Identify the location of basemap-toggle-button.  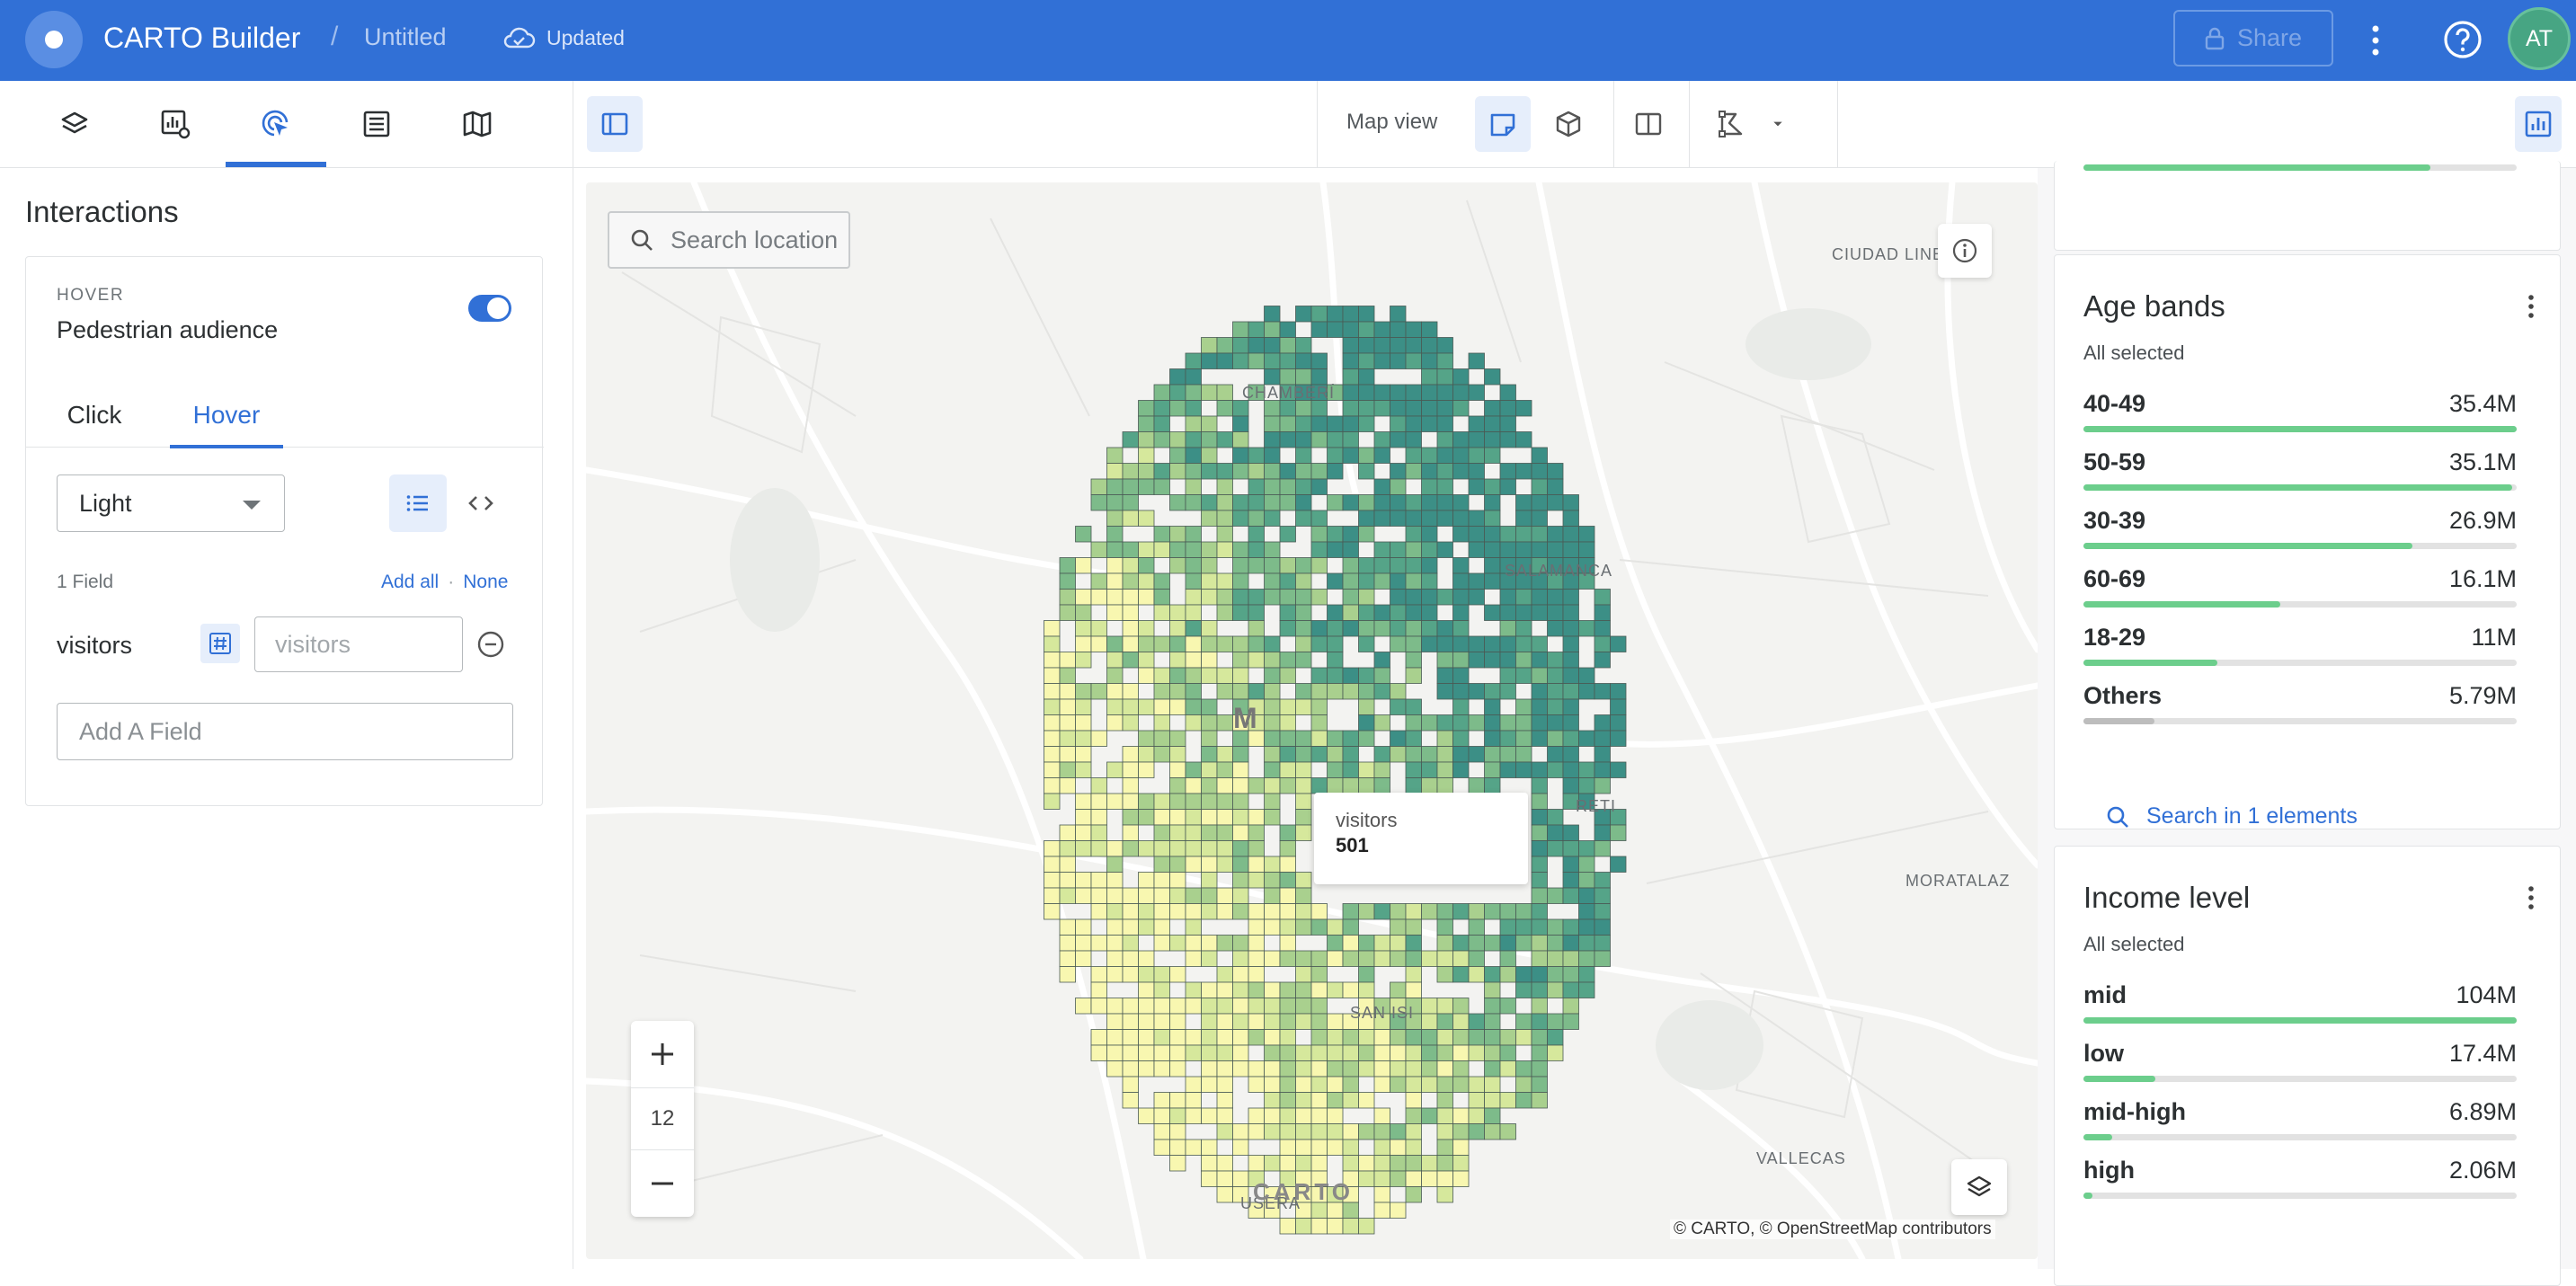
(1979, 1187).